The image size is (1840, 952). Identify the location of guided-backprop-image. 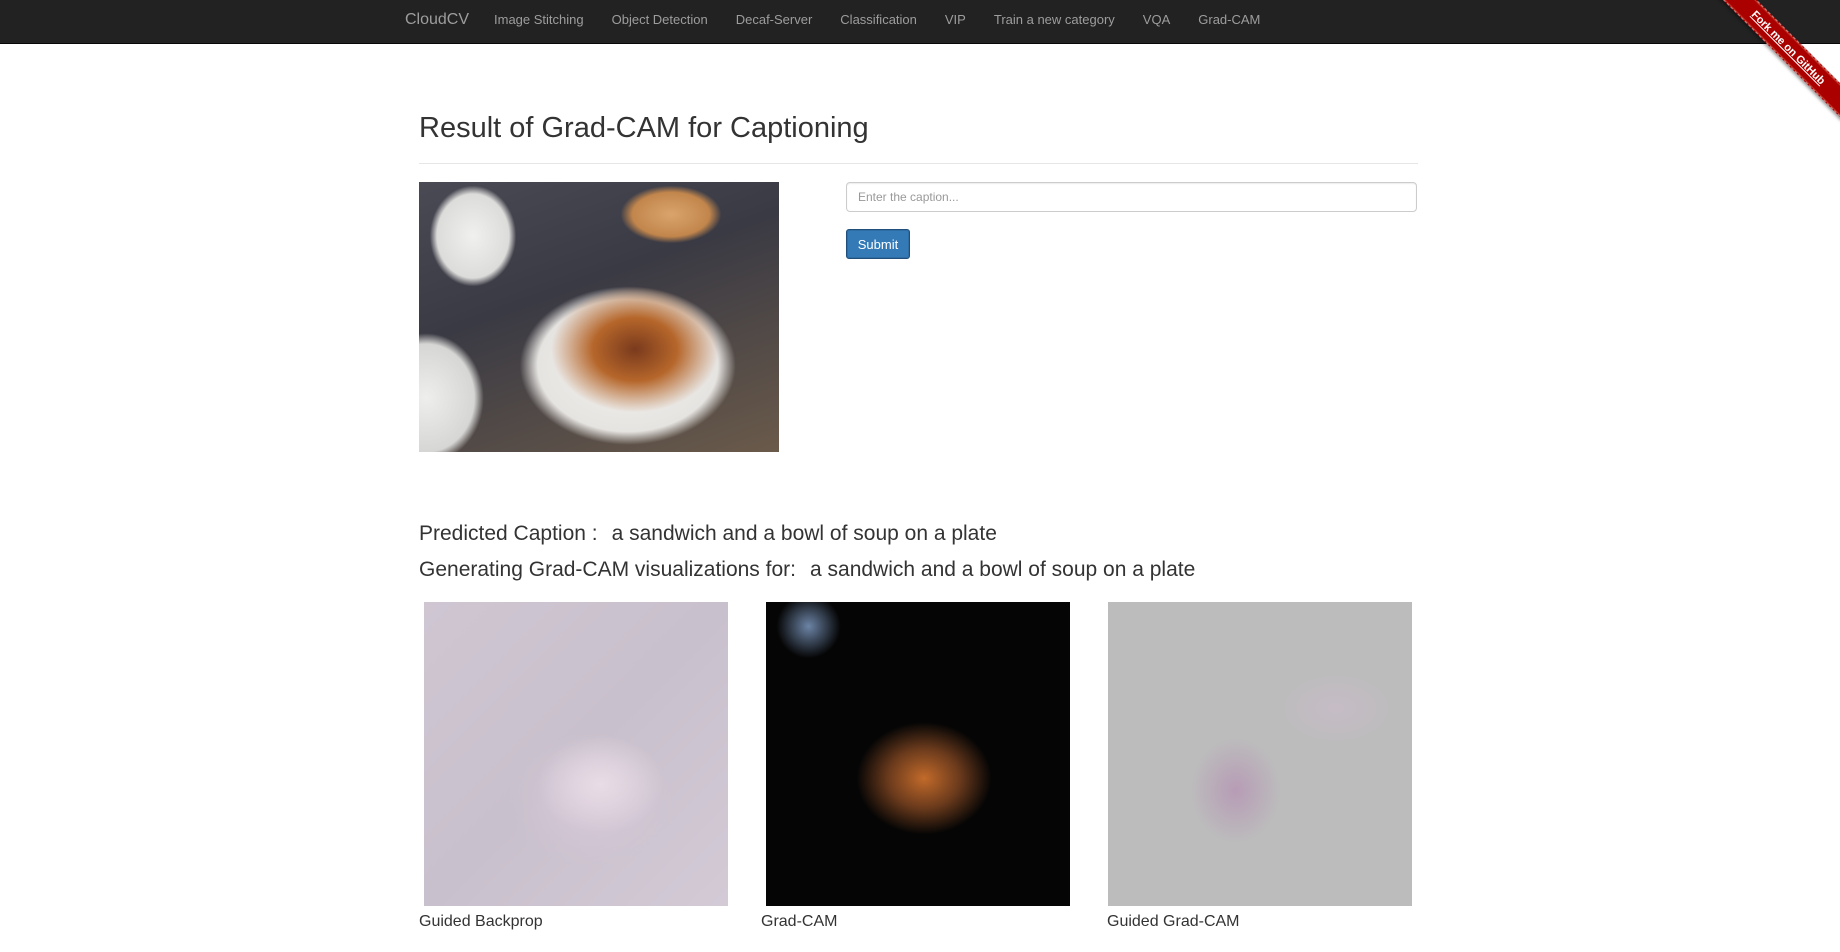
(576, 754).